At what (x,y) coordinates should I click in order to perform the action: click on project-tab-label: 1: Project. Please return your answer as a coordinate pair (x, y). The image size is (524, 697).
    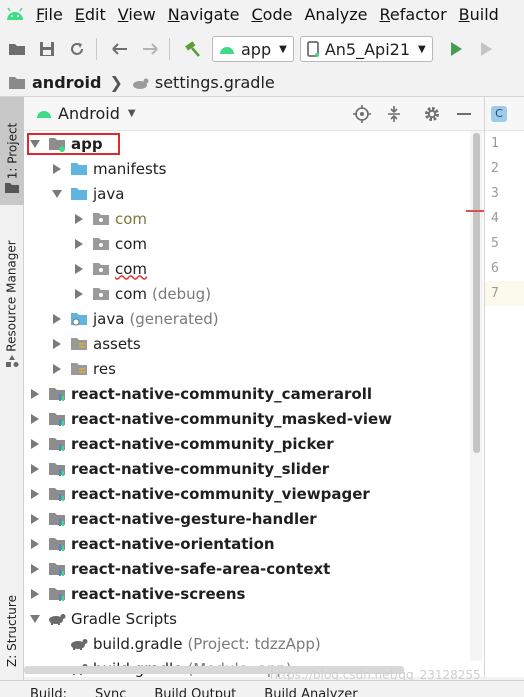
    Looking at the image, I should click on (12, 151).